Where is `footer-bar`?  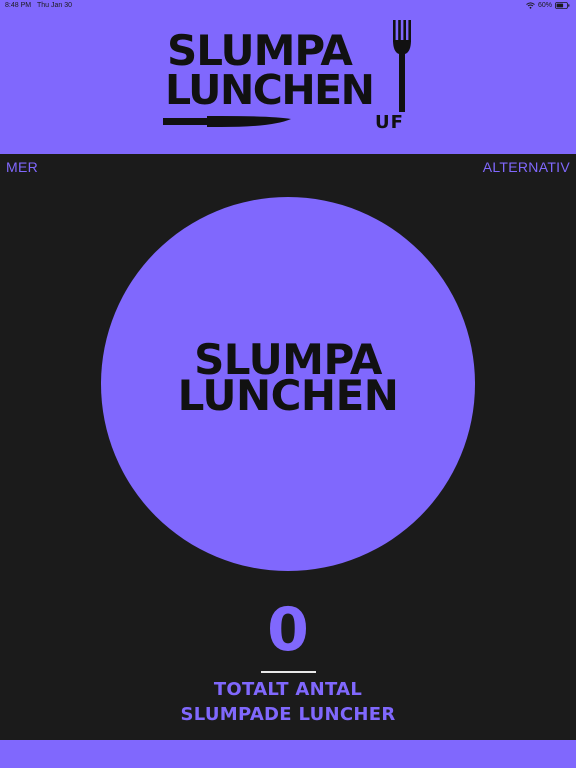
footer-bar is located at coordinates (288, 754).